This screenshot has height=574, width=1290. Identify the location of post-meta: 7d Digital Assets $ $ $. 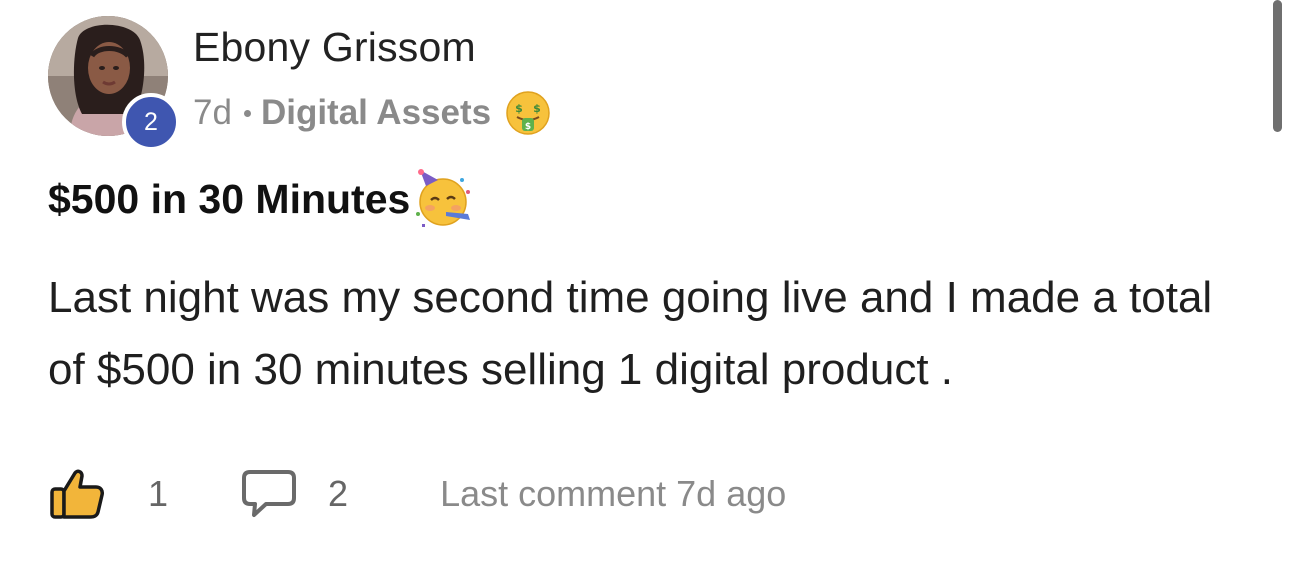
(372, 113).